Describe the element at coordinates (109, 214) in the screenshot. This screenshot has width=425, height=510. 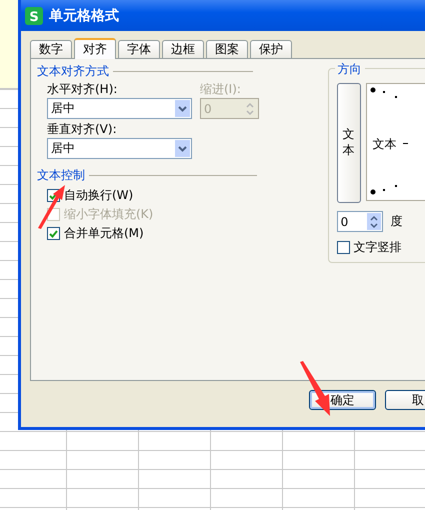
I see `checkbox-label: 缩小字体填充(K)` at that location.